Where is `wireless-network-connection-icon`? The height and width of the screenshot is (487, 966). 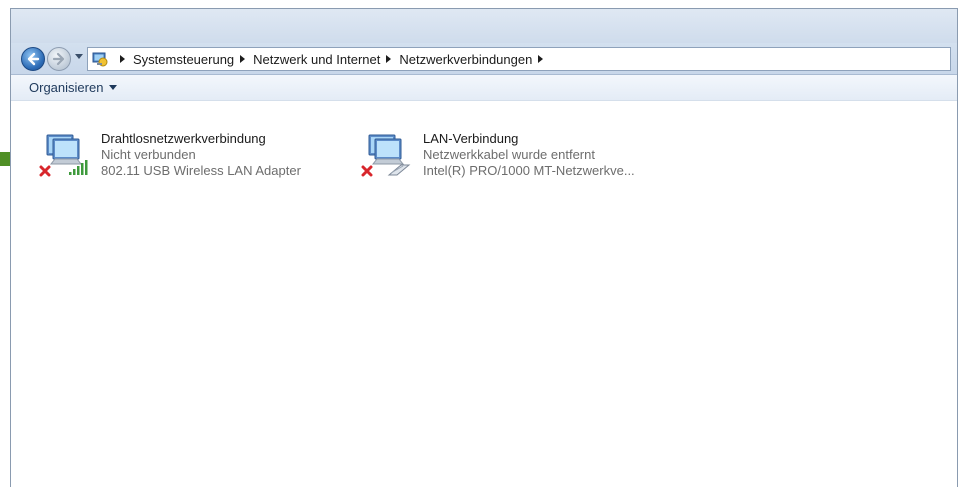 wireless-network-connection-icon is located at coordinates (63, 155).